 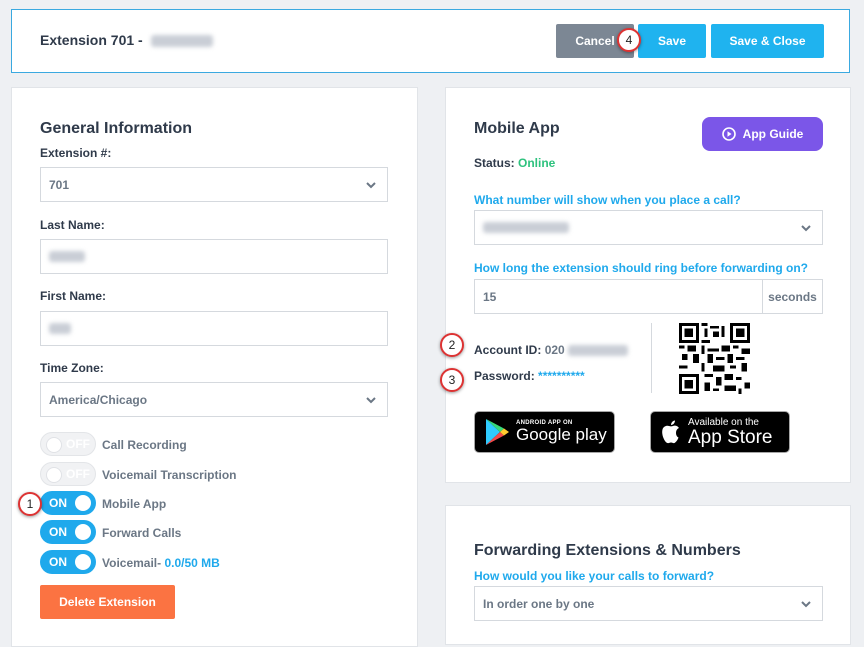 I want to click on ring-duration-input: 15, so click(x=618, y=296).